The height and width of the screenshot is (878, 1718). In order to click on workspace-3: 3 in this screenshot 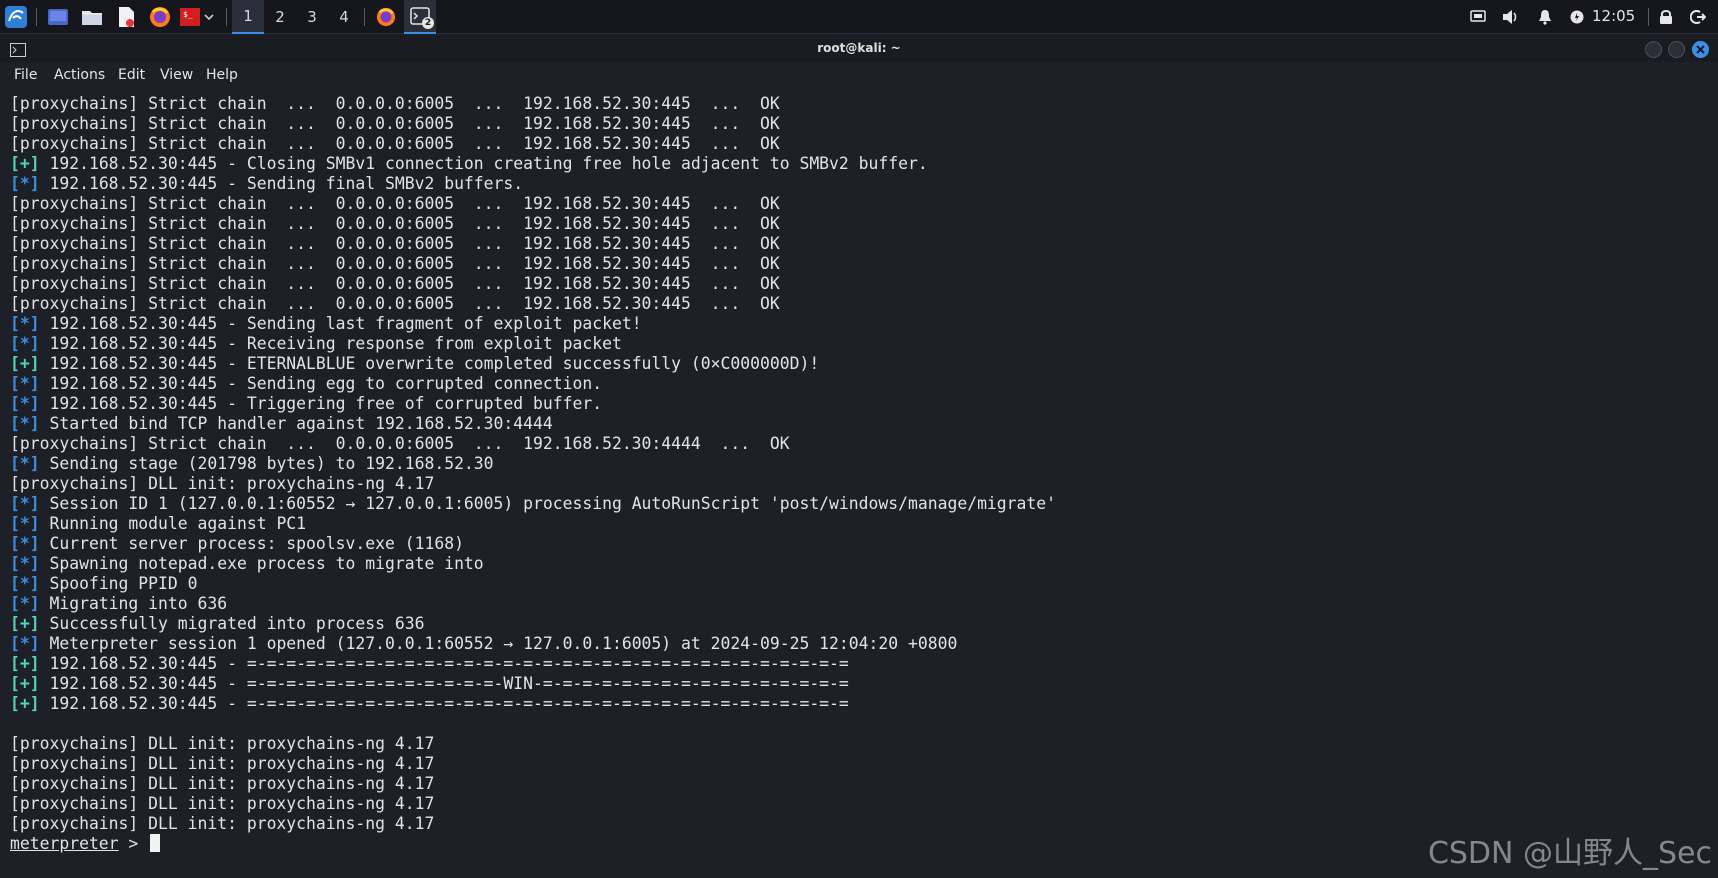, I will do `click(312, 17)`.